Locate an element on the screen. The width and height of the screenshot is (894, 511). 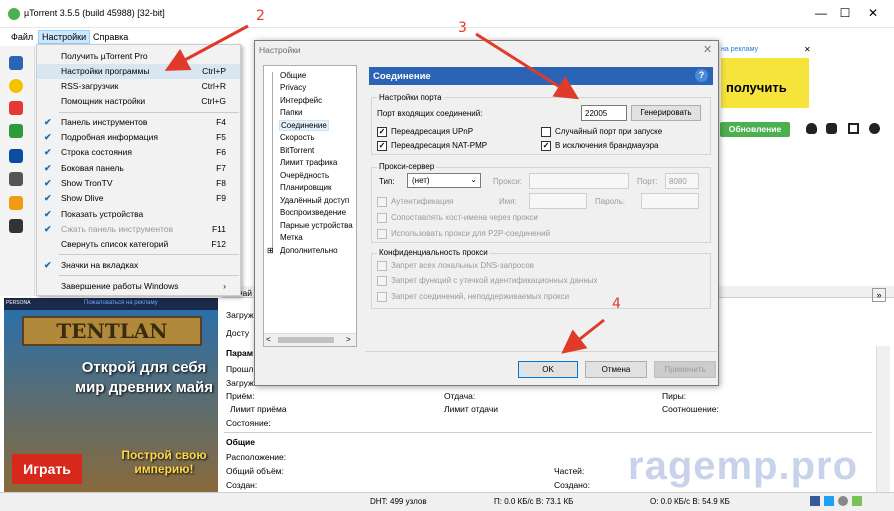
annotation-2: 2 is located at coordinates (260, 16).